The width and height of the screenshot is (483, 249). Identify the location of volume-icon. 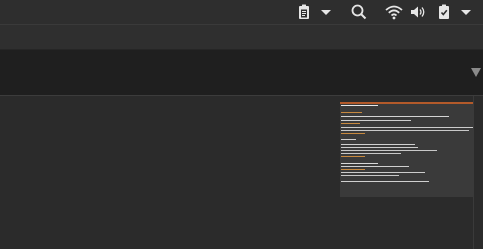
(418, 12).